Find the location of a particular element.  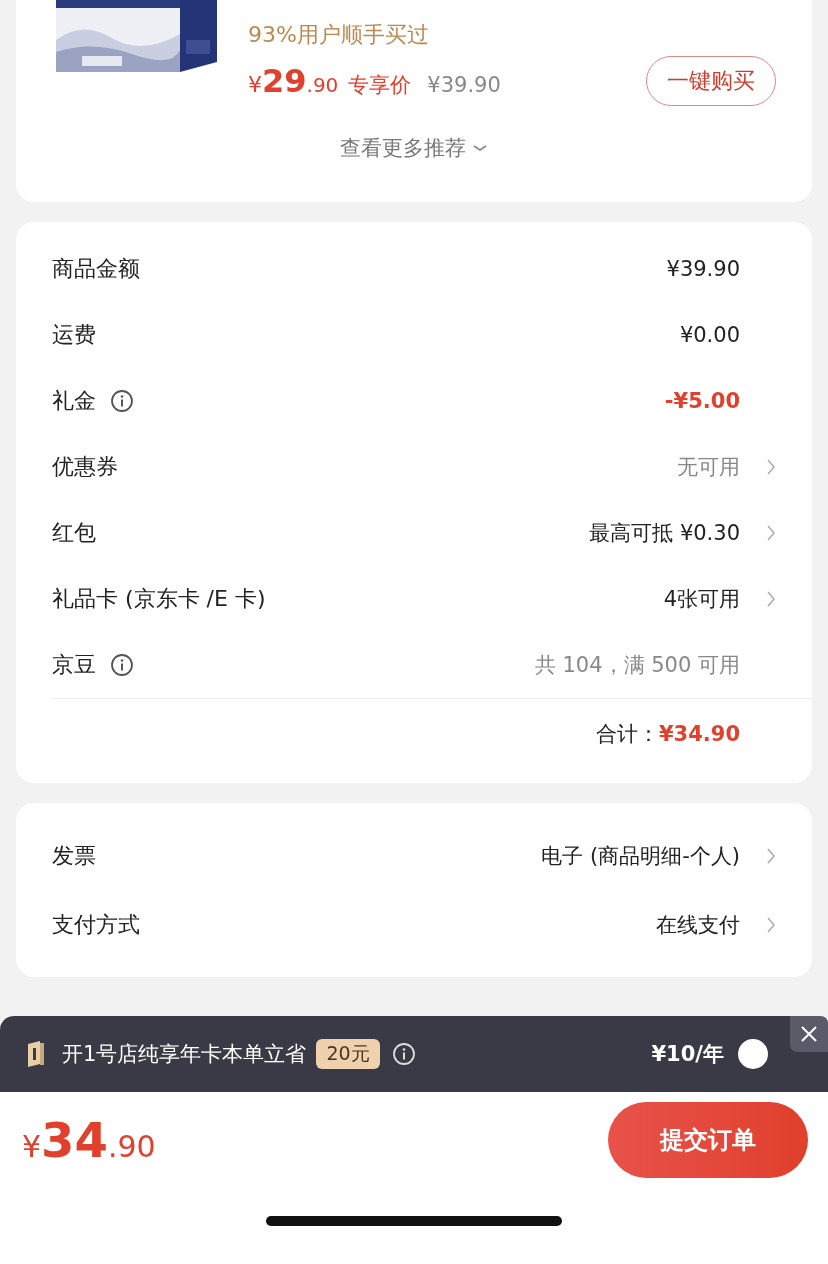

row-label: 发票 is located at coordinates (74, 855).